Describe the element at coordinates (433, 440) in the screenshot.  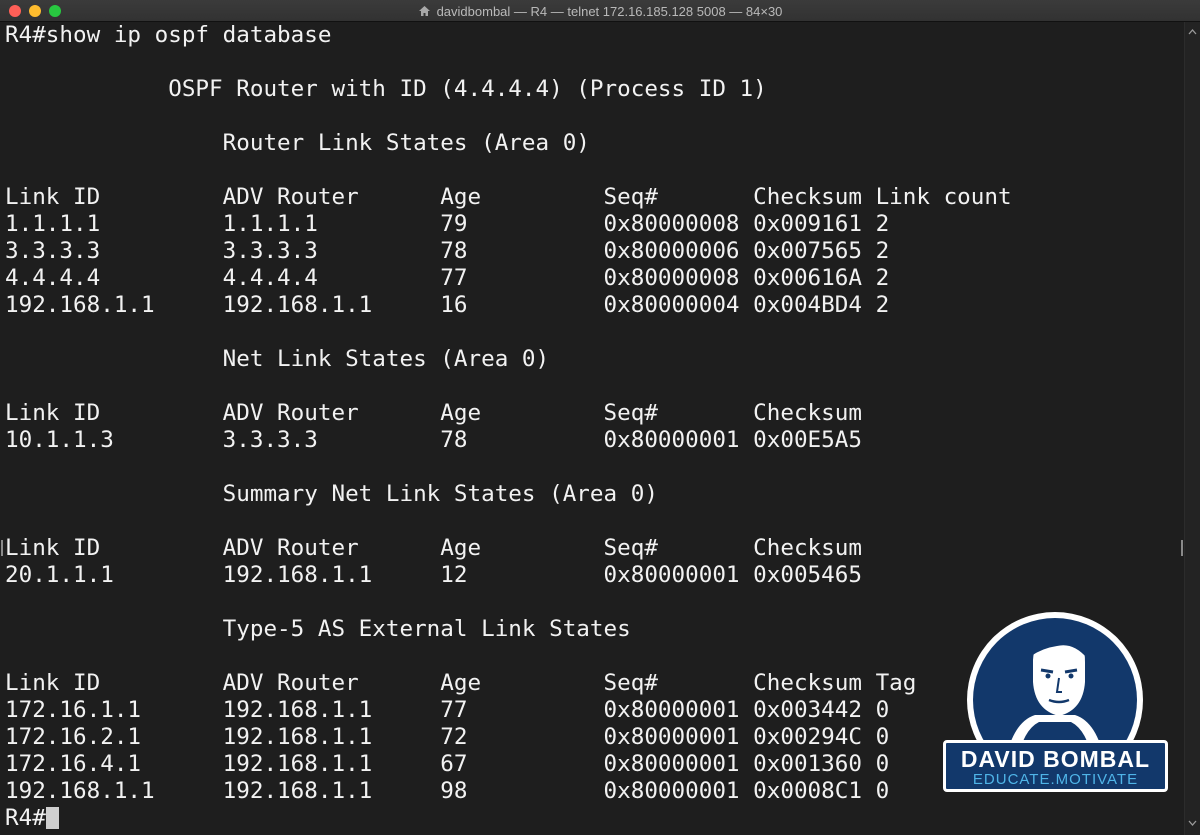
I see `terminal-line: 10.1.1.3 3.3.3.3 78 0x80000001 0x00E5A5` at that location.